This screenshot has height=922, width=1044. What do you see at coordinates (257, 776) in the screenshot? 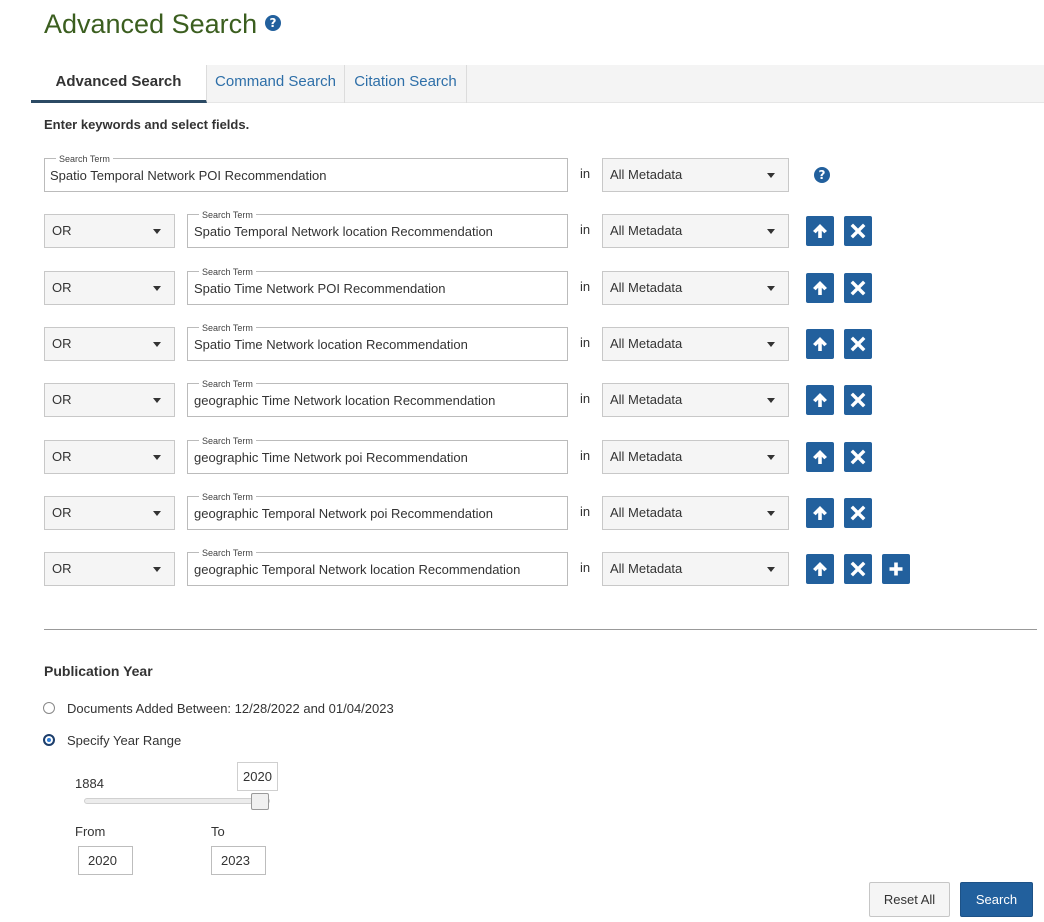
I see `slider-value-label: 2020` at bounding box center [257, 776].